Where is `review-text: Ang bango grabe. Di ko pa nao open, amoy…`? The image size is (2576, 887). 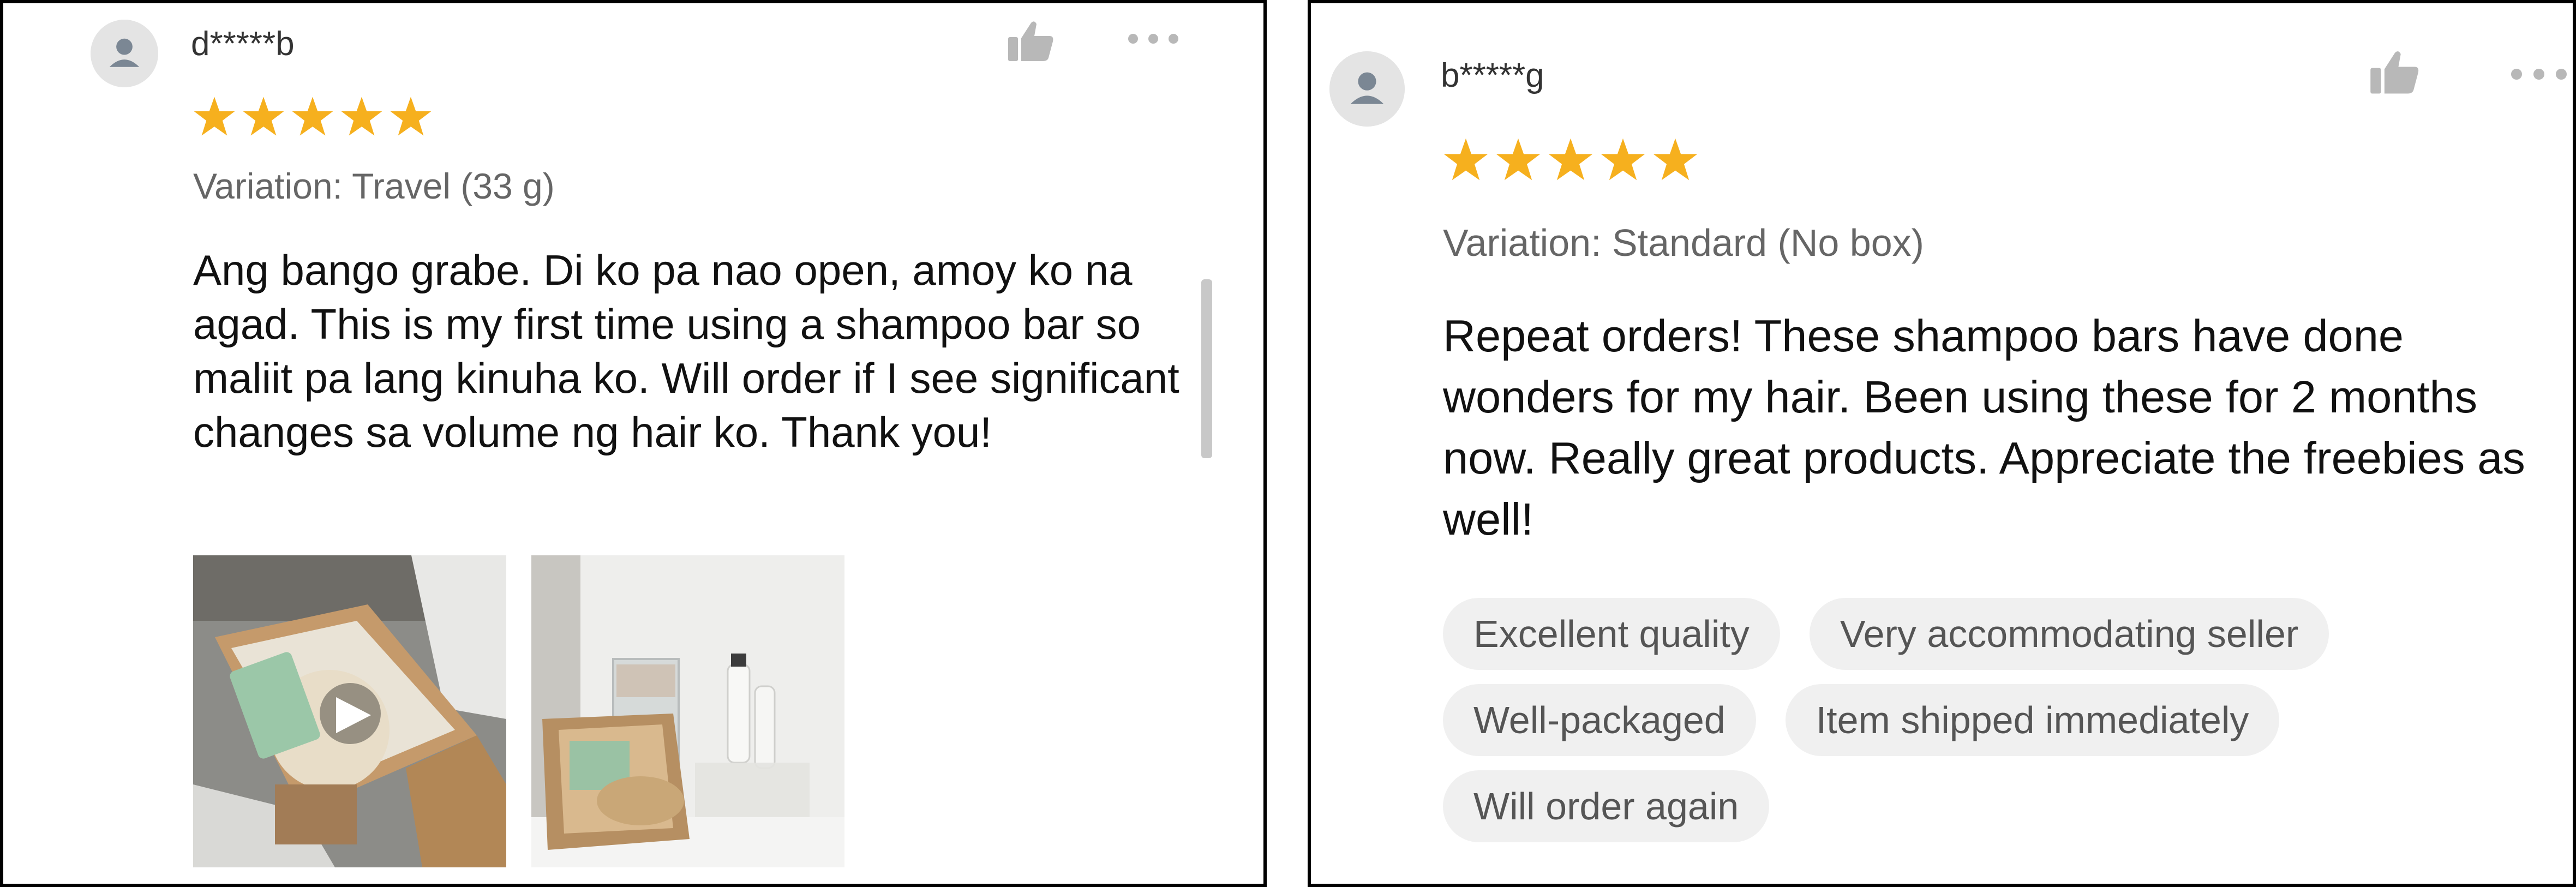 review-text: Ang bango grabe. Di ko pa nao open, amoy… is located at coordinates (686, 351).